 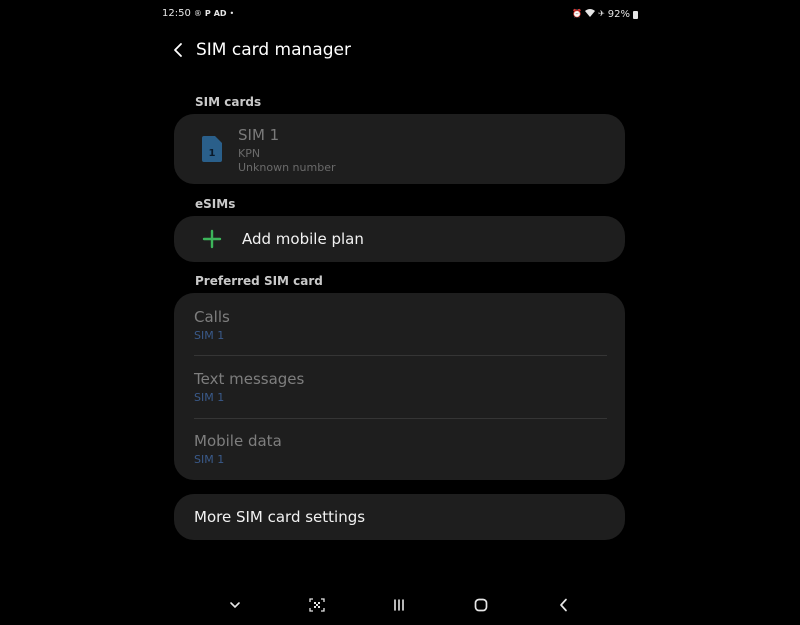 I want to click on preferred-mobile-data-title: Mobile data, so click(x=238, y=441).